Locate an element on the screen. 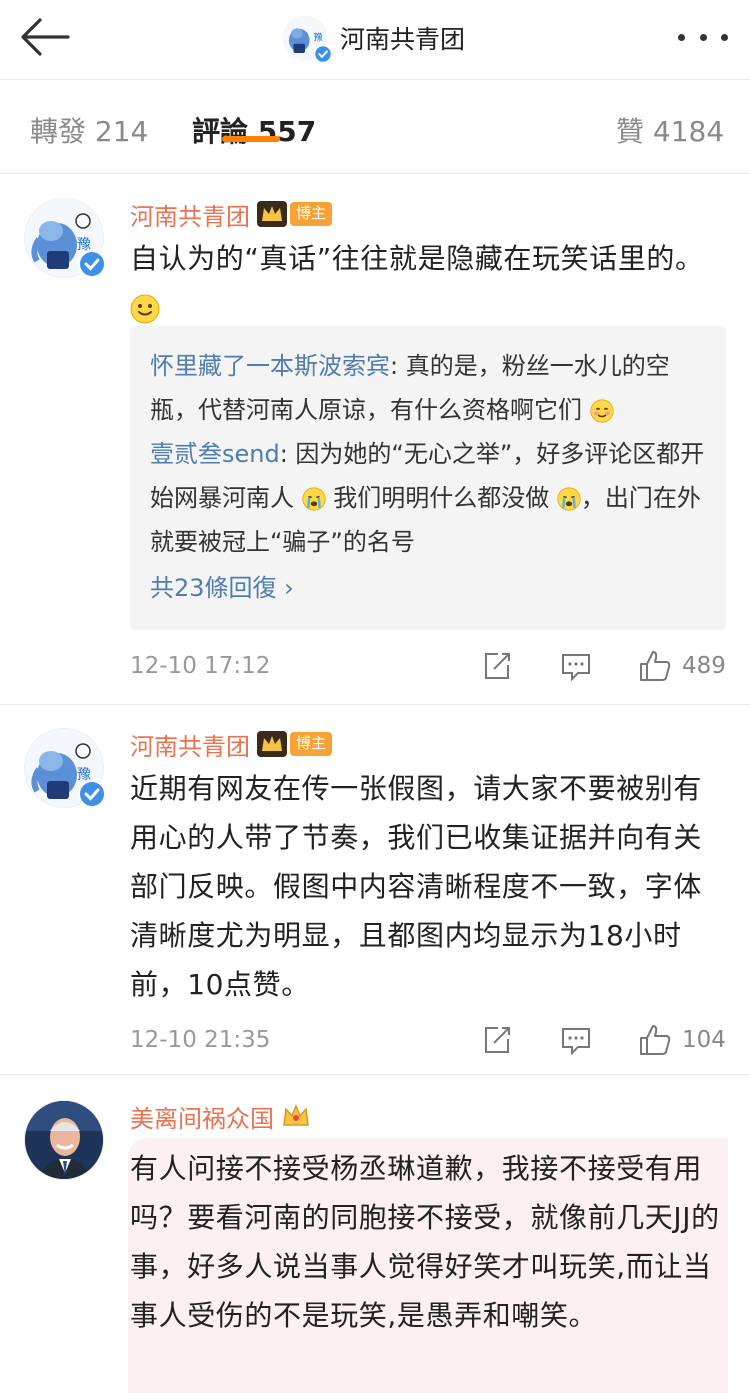  like-count: 104 is located at coordinates (704, 1040).